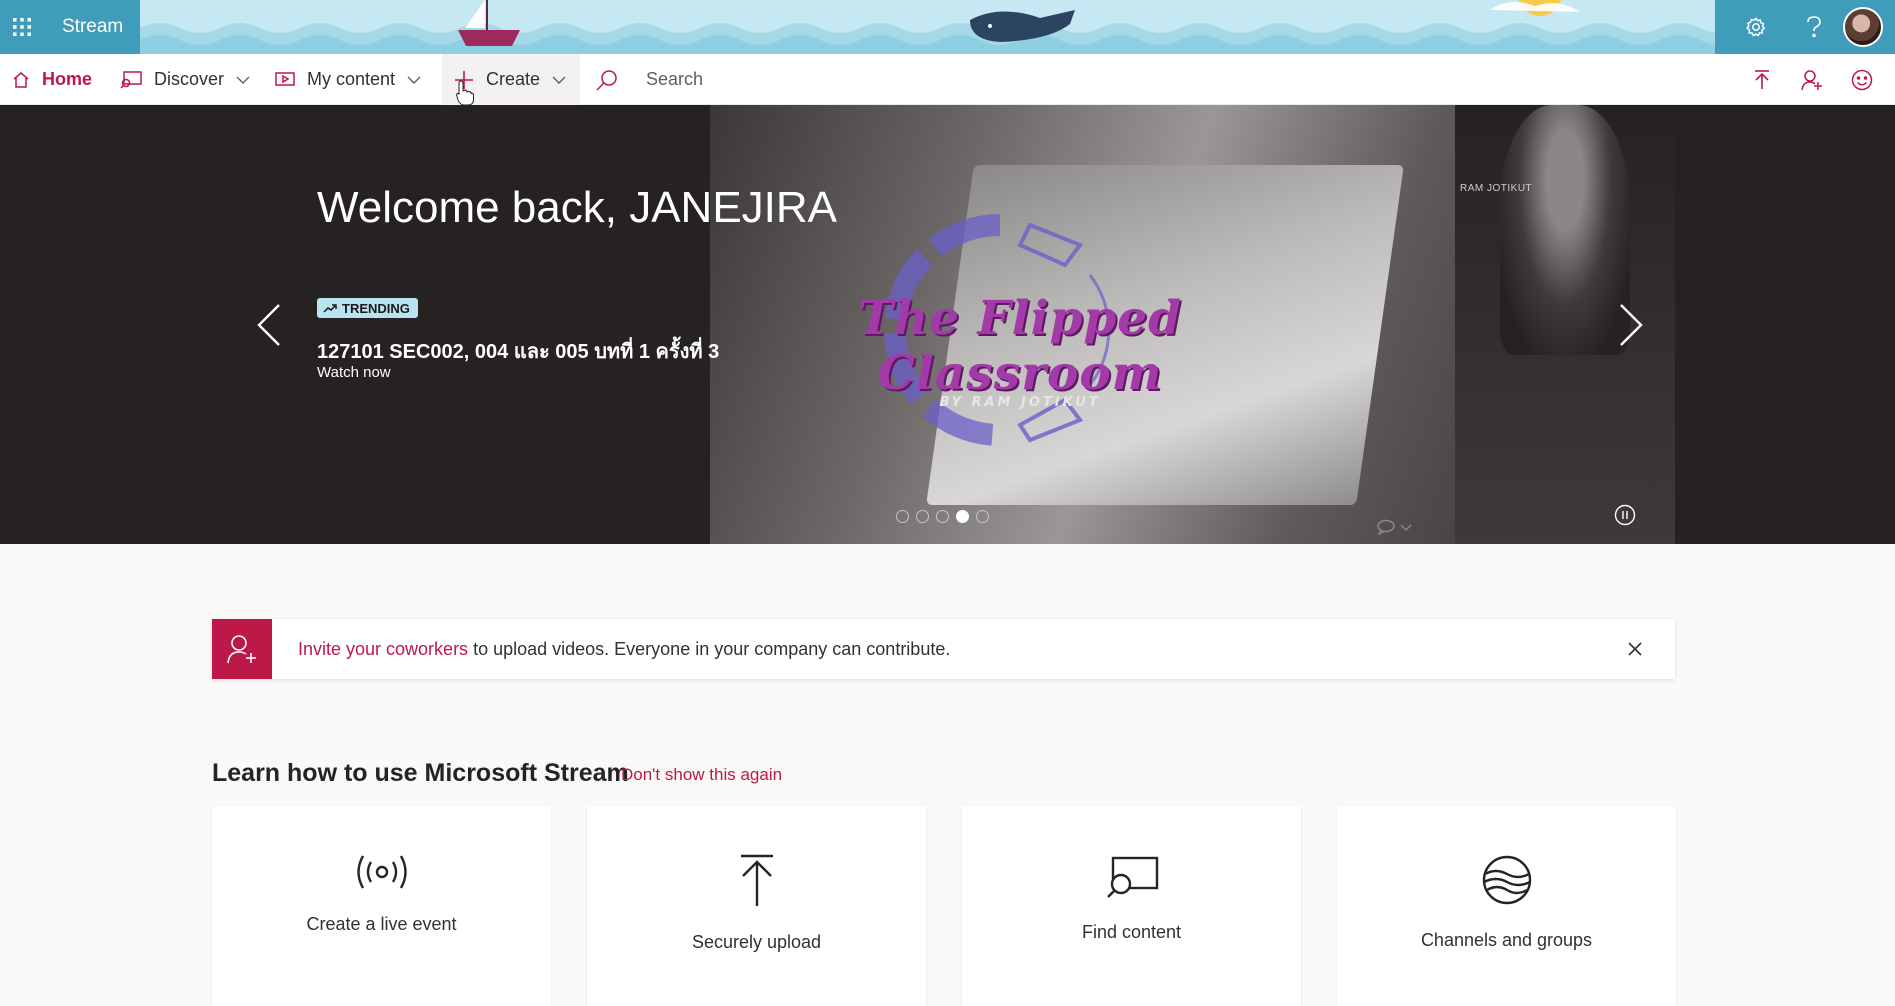 This screenshot has height=1006, width=1895. I want to click on main-nav: Home Discover My content Create Search, so click(947, 79).